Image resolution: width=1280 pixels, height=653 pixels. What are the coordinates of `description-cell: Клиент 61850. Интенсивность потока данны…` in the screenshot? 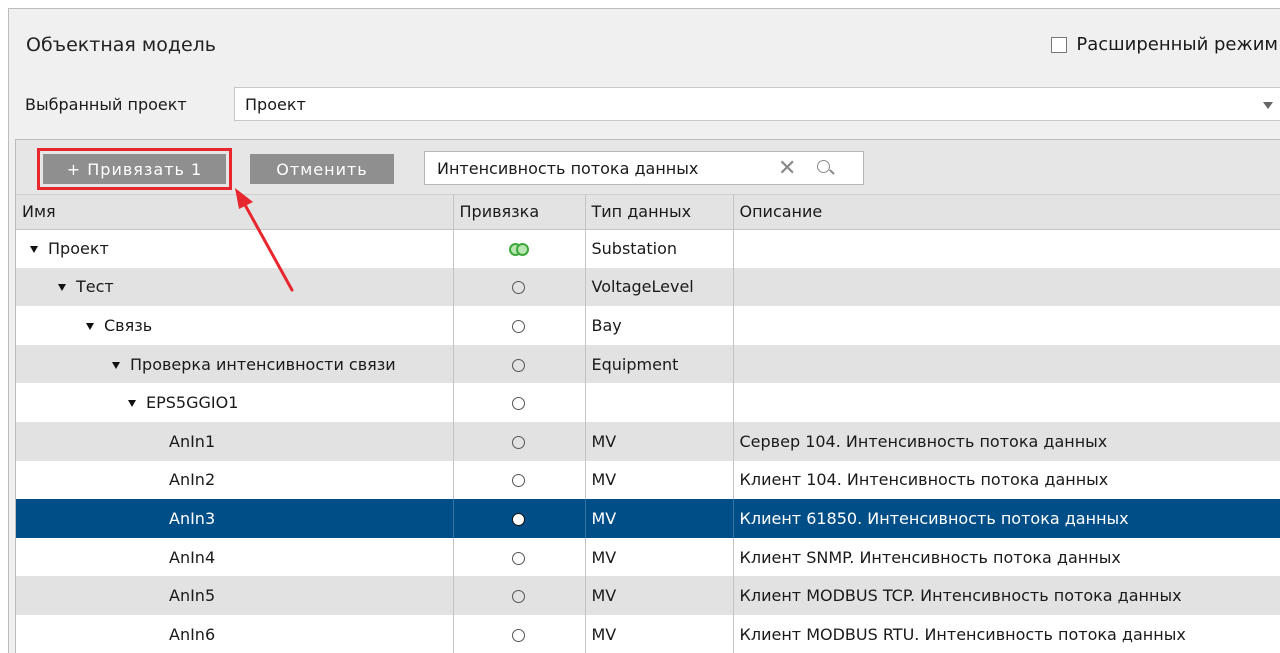 It's located at (1006, 518).